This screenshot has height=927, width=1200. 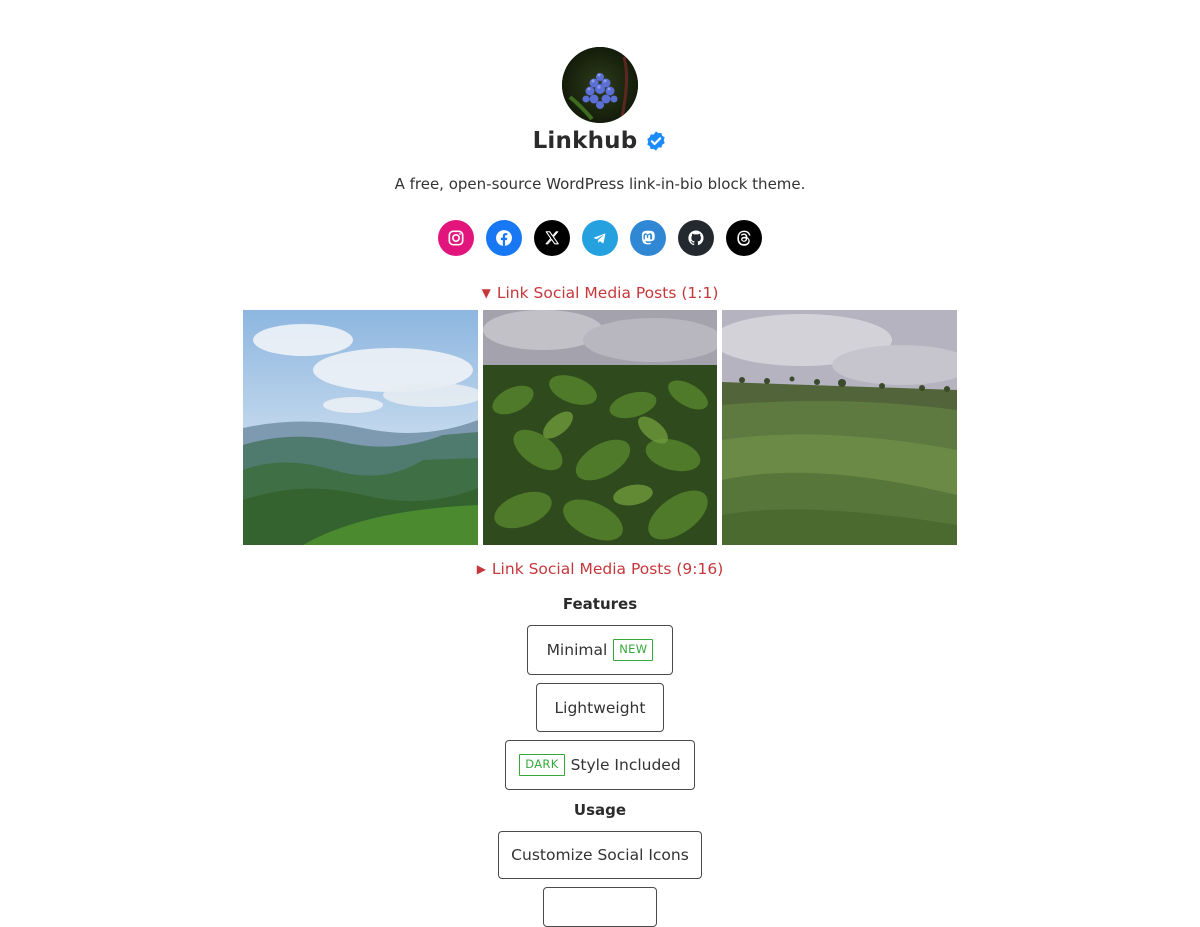 I want to click on gallery-image-tea-plantation, so click(x=840, y=427).